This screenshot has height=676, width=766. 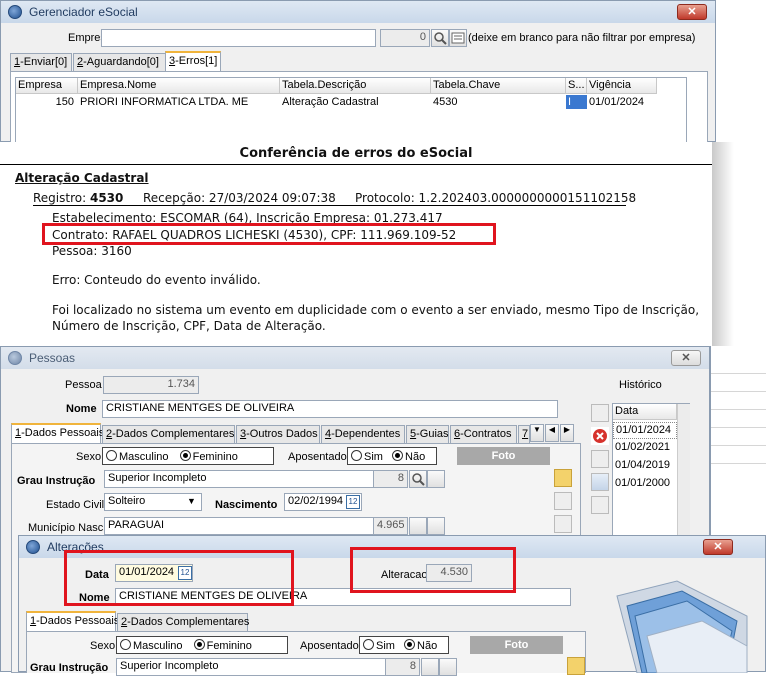 What do you see at coordinates (682, 626) in the screenshot?
I see `folder-illustration-icon` at bounding box center [682, 626].